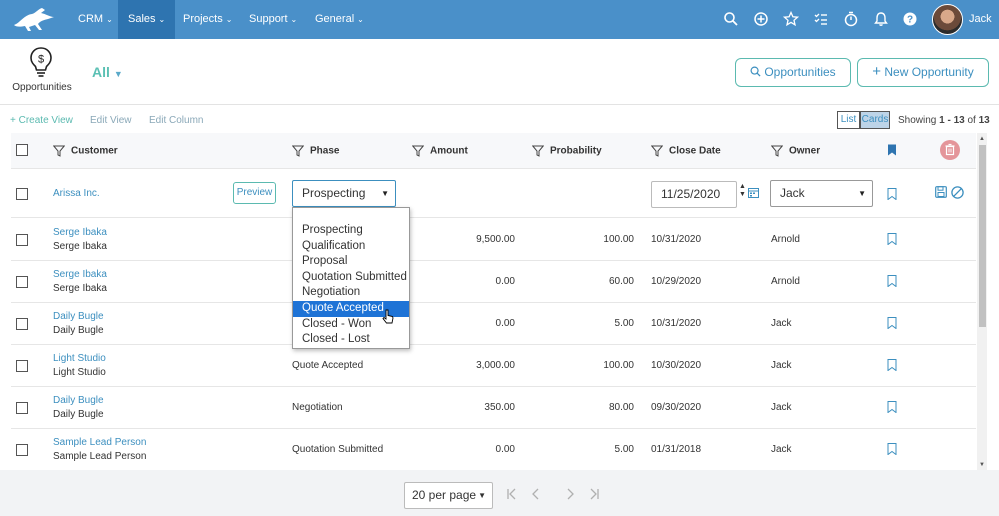 This screenshot has width=999, height=516. Describe the element at coordinates (594, 494) in the screenshot. I see `last-page-icon` at that location.